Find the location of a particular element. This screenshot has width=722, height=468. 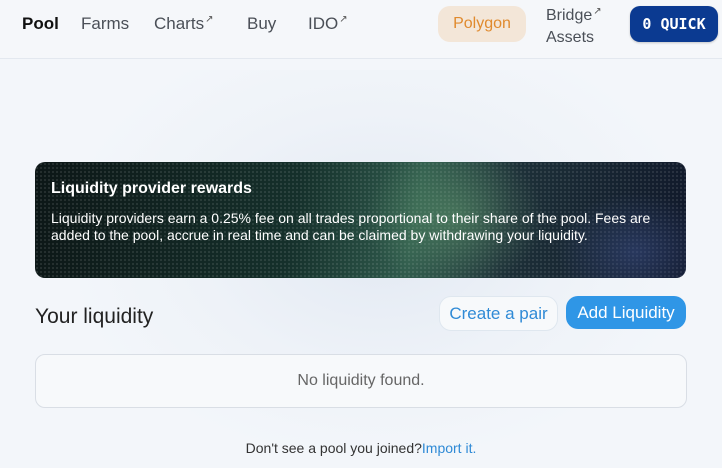

nav-ido-label: IDO is located at coordinates (323, 23).